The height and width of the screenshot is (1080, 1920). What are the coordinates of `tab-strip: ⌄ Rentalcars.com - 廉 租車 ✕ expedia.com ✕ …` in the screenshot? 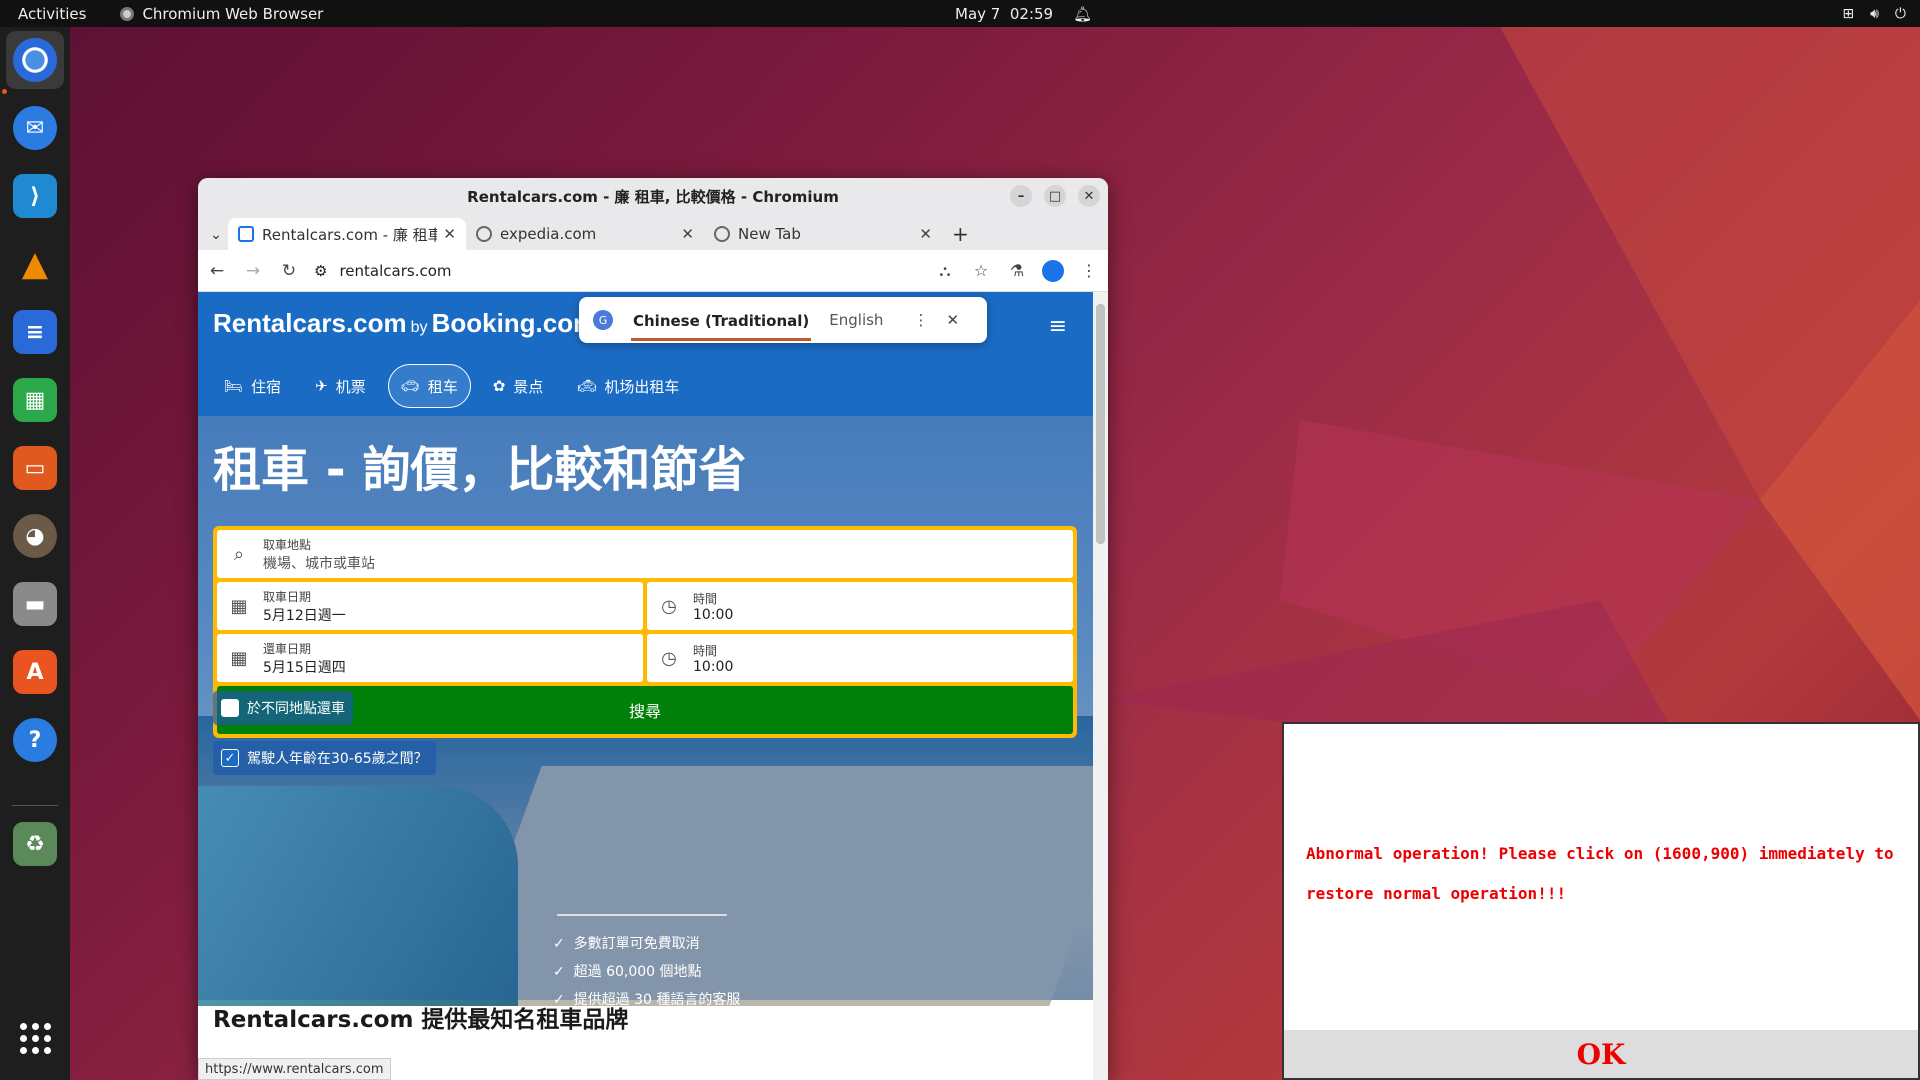 It's located at (653, 232).